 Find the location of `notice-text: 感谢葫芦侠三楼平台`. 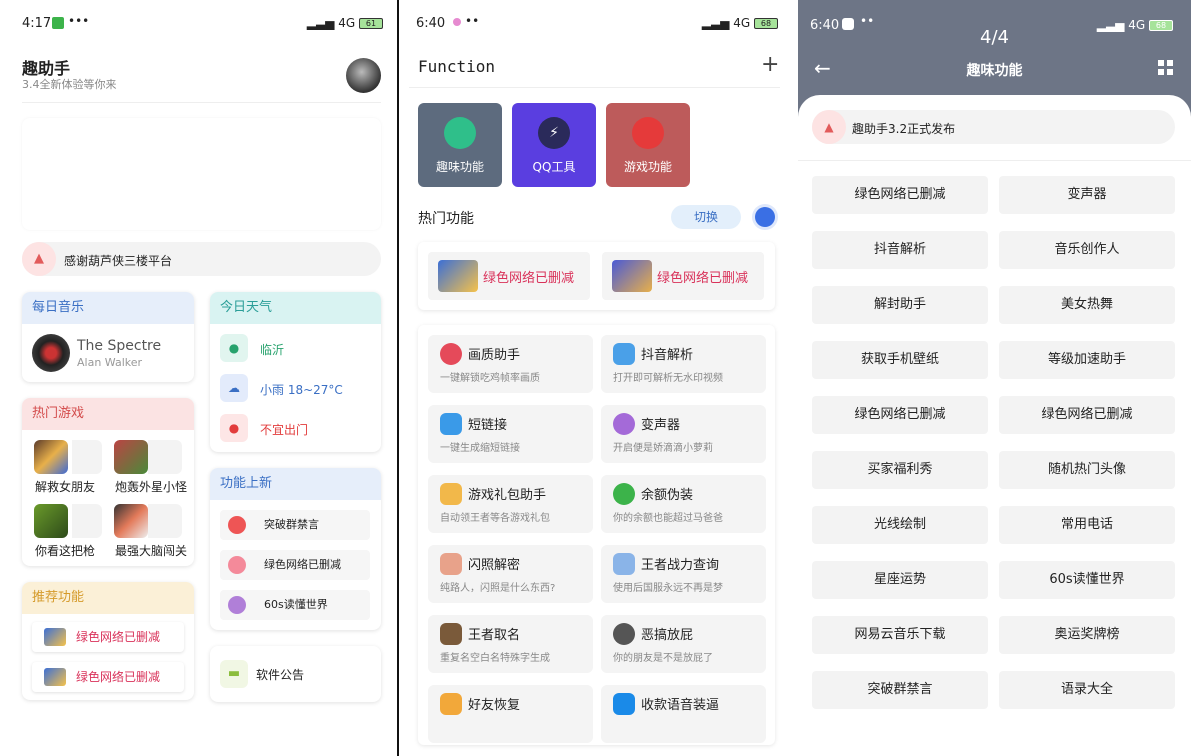

notice-text: 感谢葫芦侠三楼平台 is located at coordinates (118, 261).